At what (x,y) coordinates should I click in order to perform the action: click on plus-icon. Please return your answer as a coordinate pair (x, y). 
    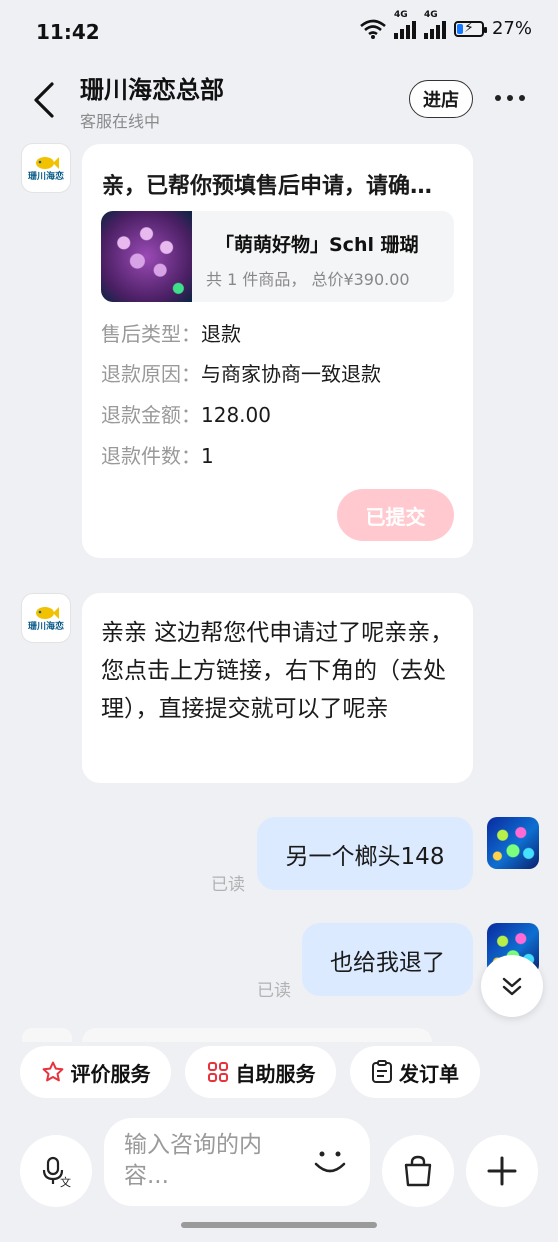
    Looking at the image, I should click on (502, 1171).